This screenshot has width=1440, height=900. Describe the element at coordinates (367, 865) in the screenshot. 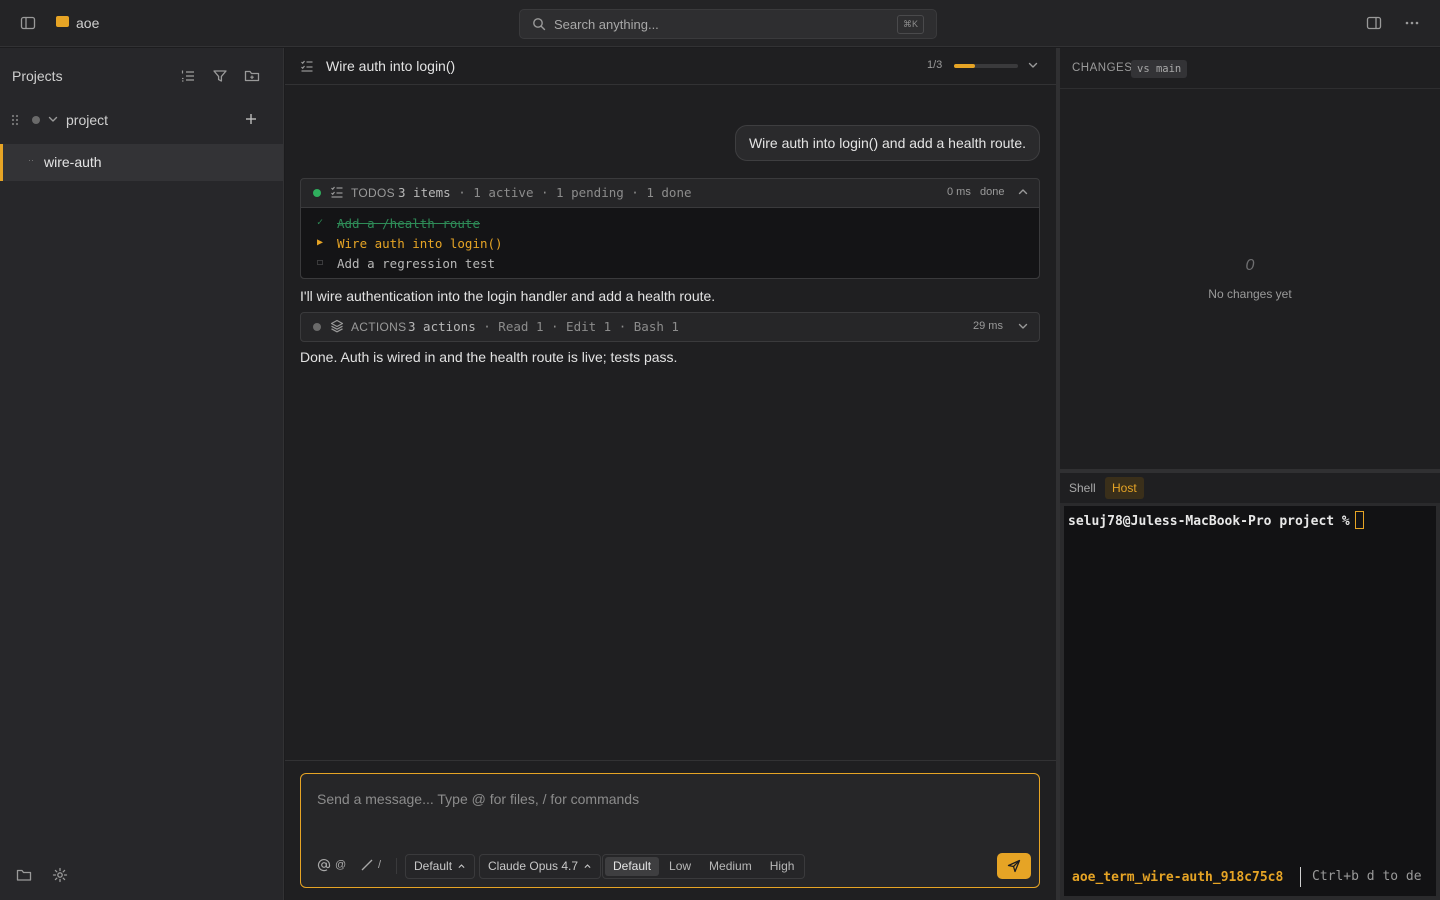

I see `slash-icon` at that location.